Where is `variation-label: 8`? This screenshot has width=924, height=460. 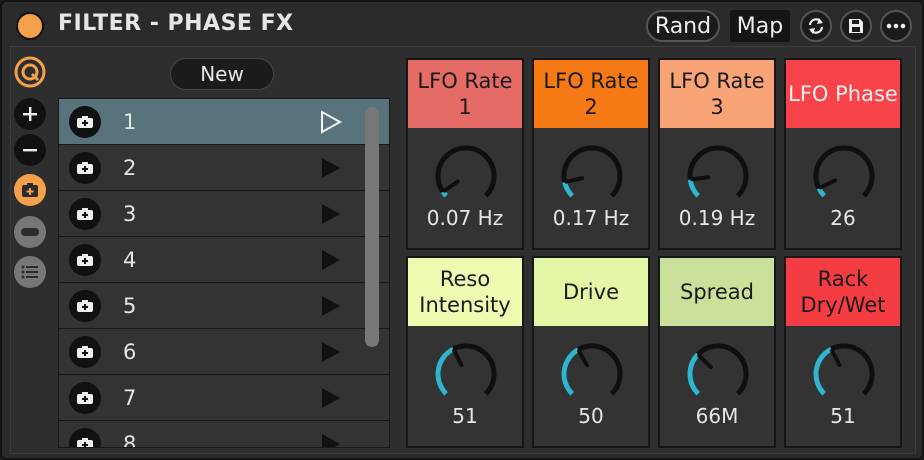
variation-label: 8 is located at coordinates (130, 440).